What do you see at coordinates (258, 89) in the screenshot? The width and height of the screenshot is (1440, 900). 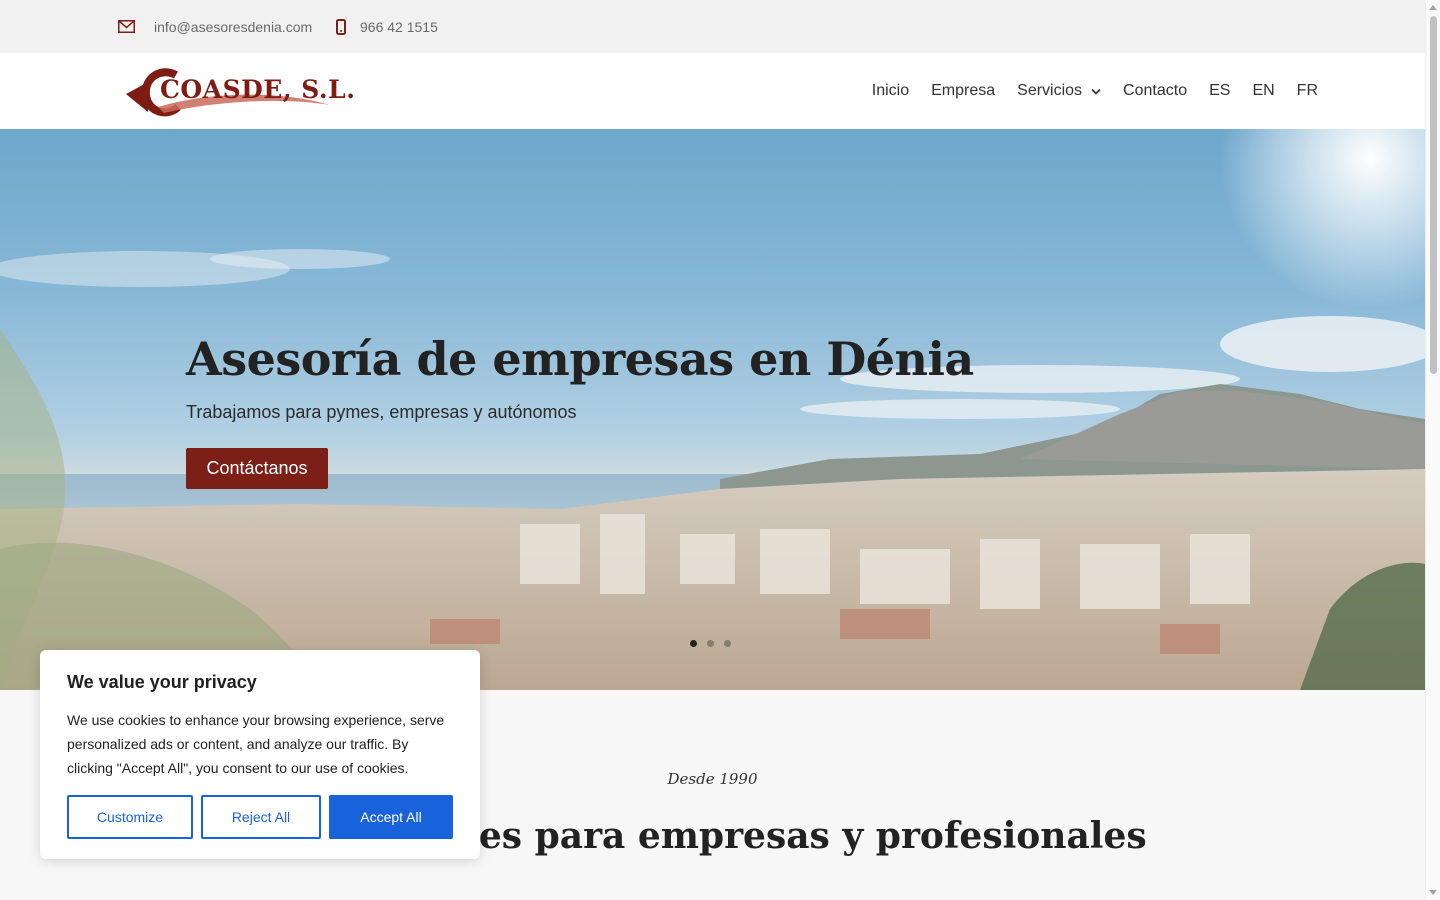 I see `logo-text: COASDE, S.L.` at bounding box center [258, 89].